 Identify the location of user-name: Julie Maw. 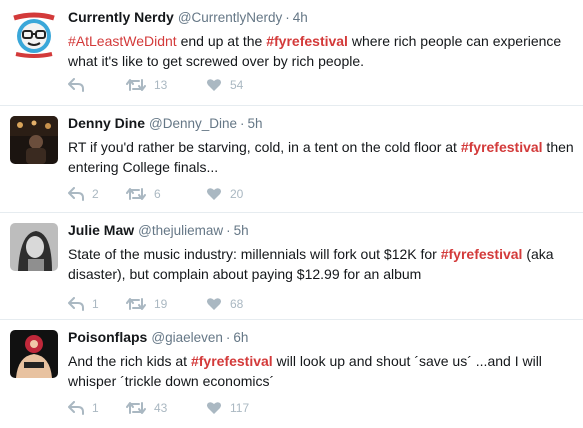
(101, 230).